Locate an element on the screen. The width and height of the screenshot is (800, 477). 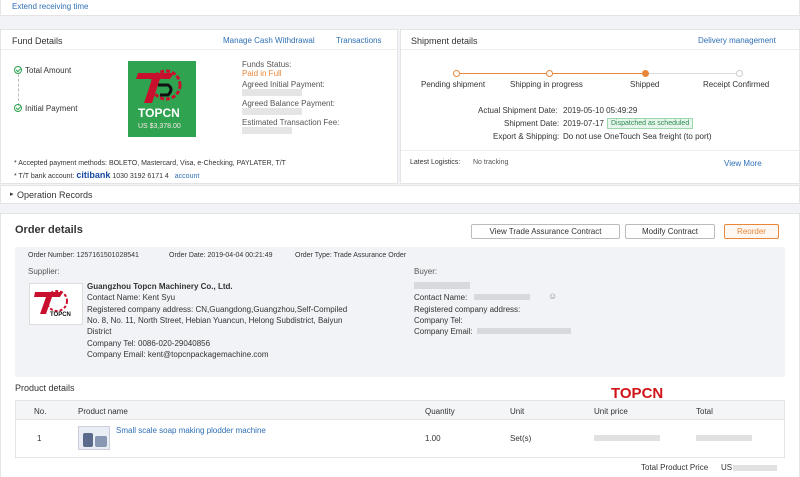
buyer-email-label: Company Email: is located at coordinates (443, 331).